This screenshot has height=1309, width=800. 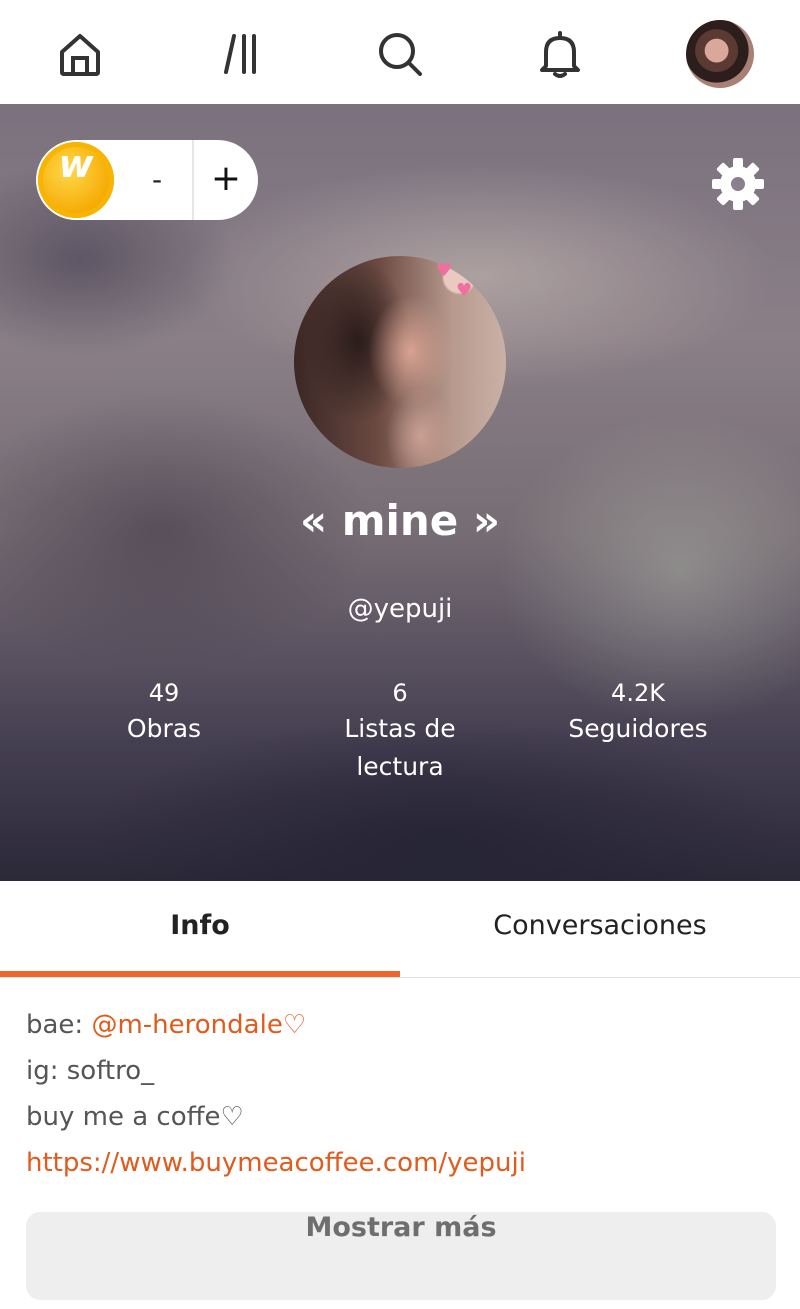 I want to click on bio-url-link: https://www.buymeacoffee.com/yepuji, so click(x=401, y=1163).